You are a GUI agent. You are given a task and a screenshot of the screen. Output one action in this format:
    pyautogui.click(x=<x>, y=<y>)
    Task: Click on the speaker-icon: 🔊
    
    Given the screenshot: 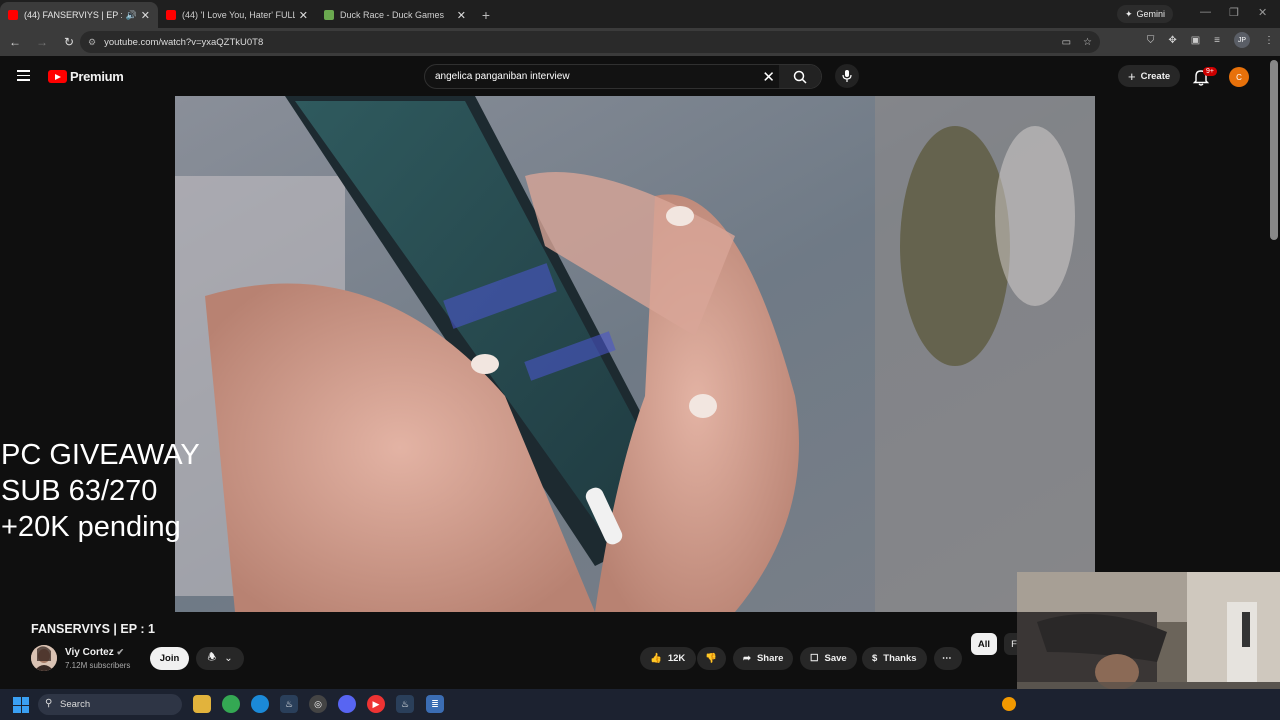 What is the action you would take?
    pyautogui.click(x=131, y=15)
    